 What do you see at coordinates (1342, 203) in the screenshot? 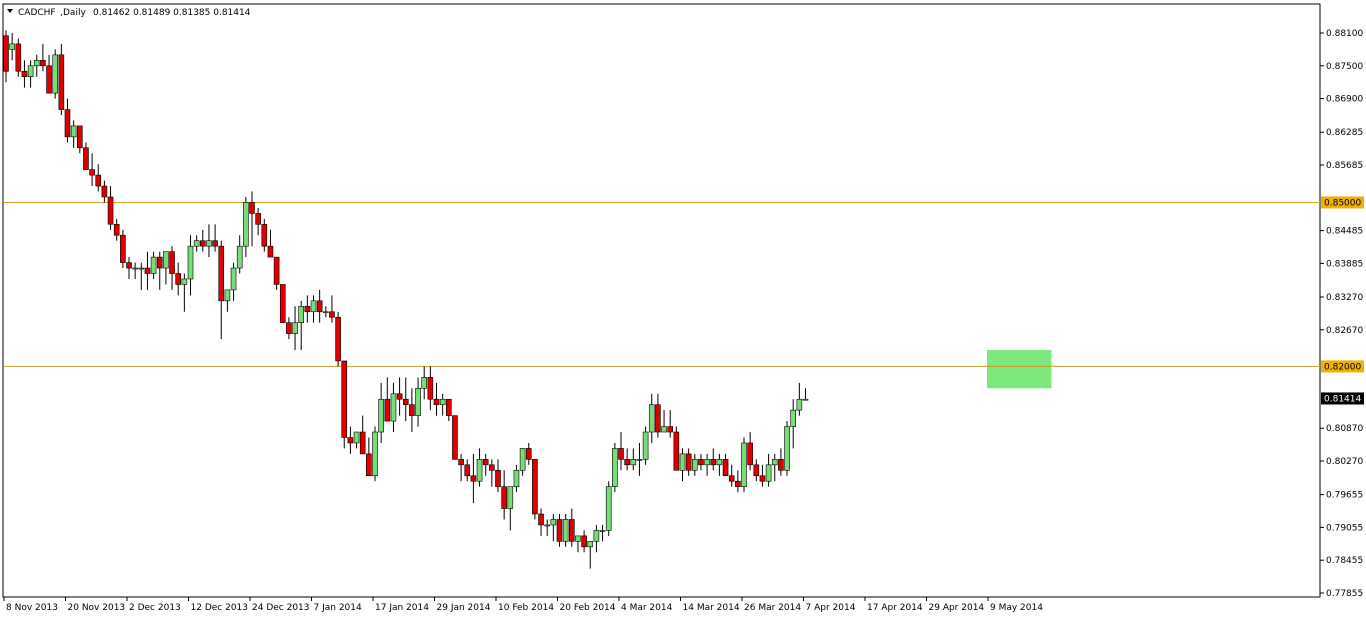
I see `level-price-label: 0.85000` at bounding box center [1342, 203].